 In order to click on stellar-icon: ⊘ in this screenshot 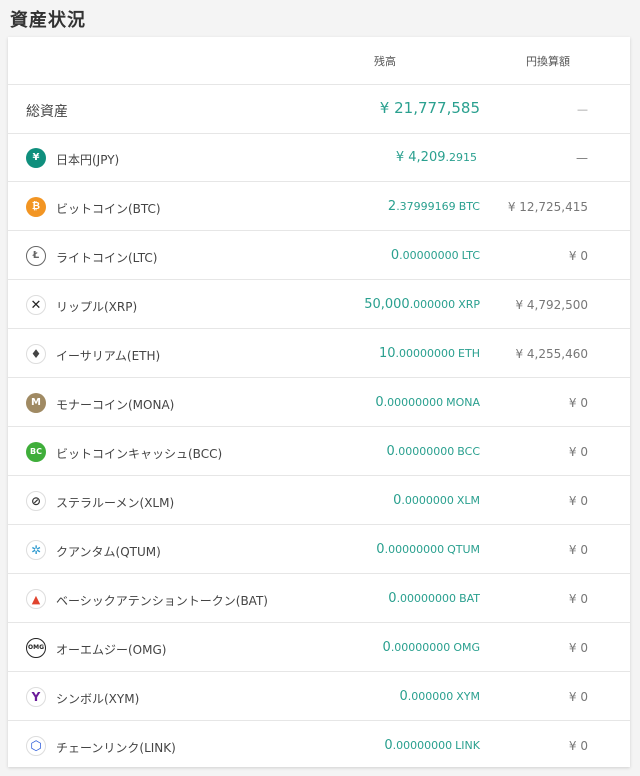, I will do `click(36, 501)`.